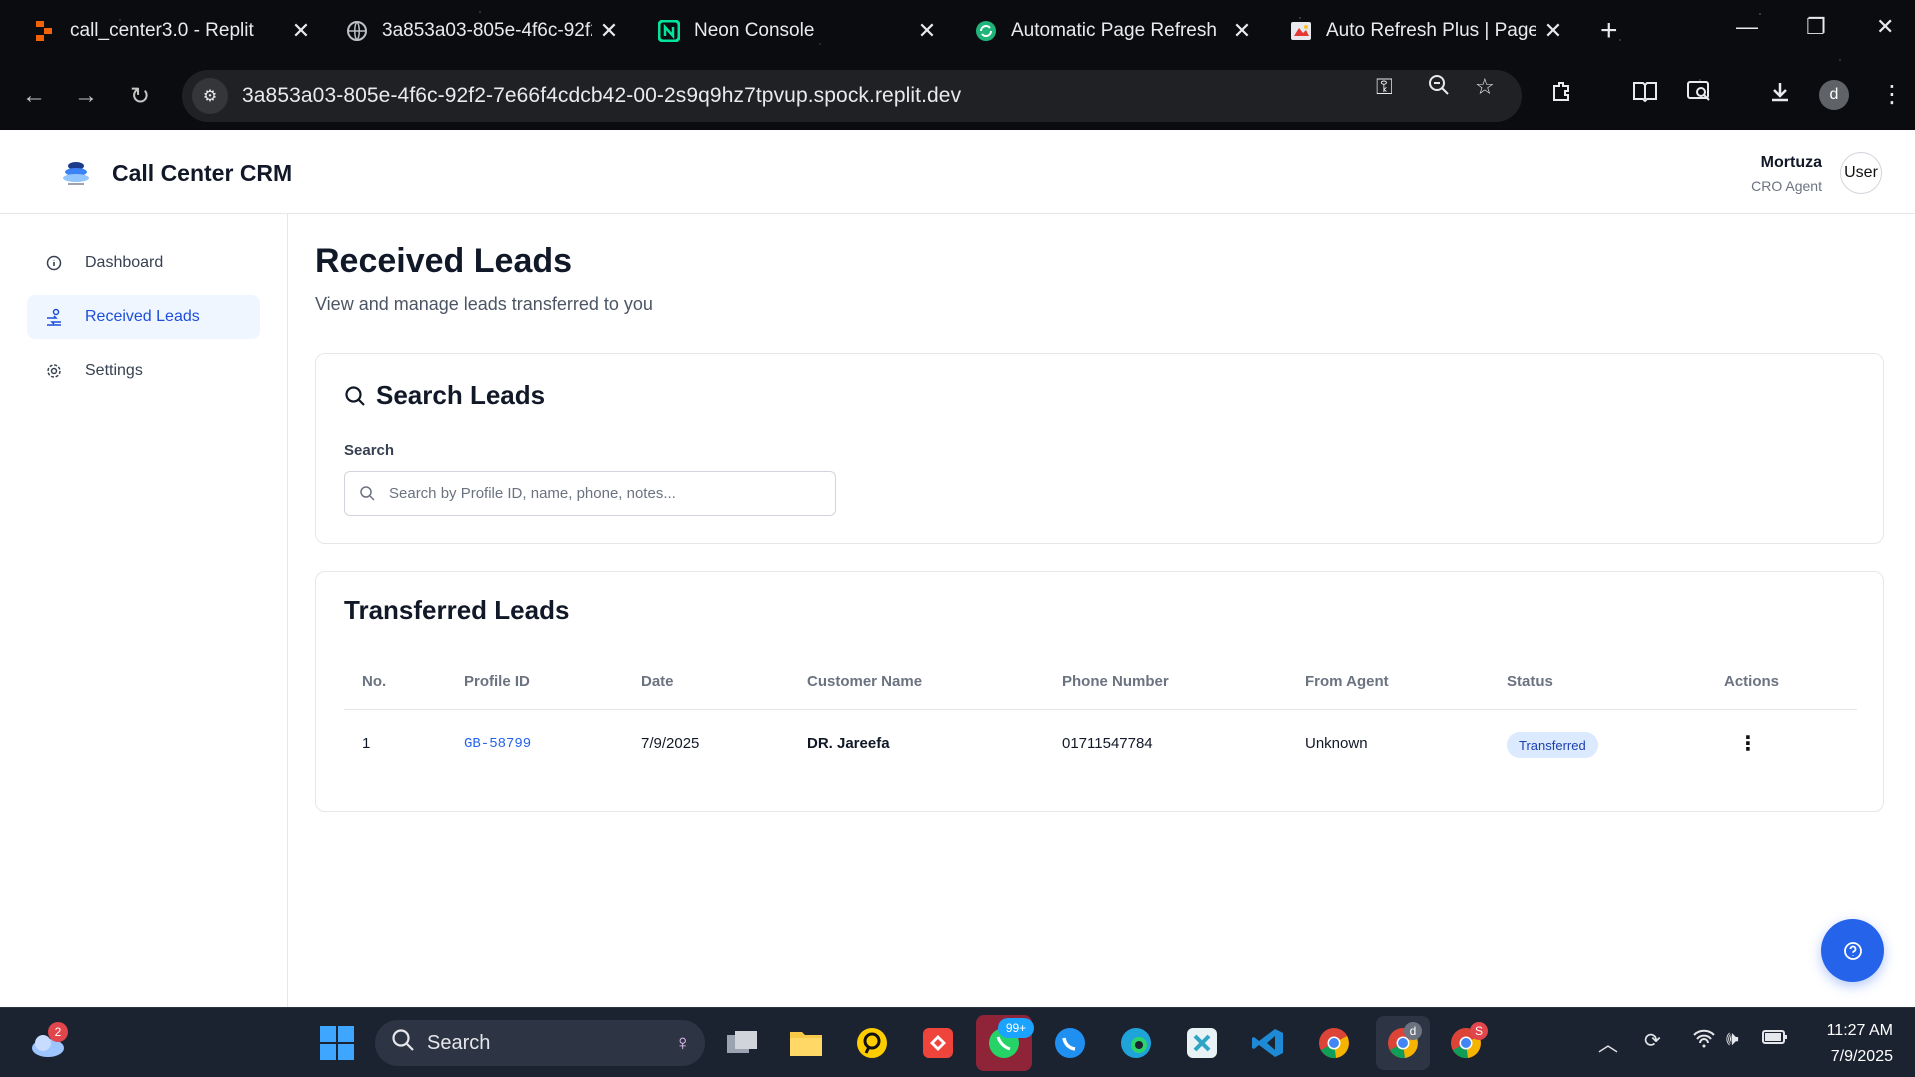  What do you see at coordinates (1115, 681) in the screenshot?
I see `column-header: Phone Number` at bounding box center [1115, 681].